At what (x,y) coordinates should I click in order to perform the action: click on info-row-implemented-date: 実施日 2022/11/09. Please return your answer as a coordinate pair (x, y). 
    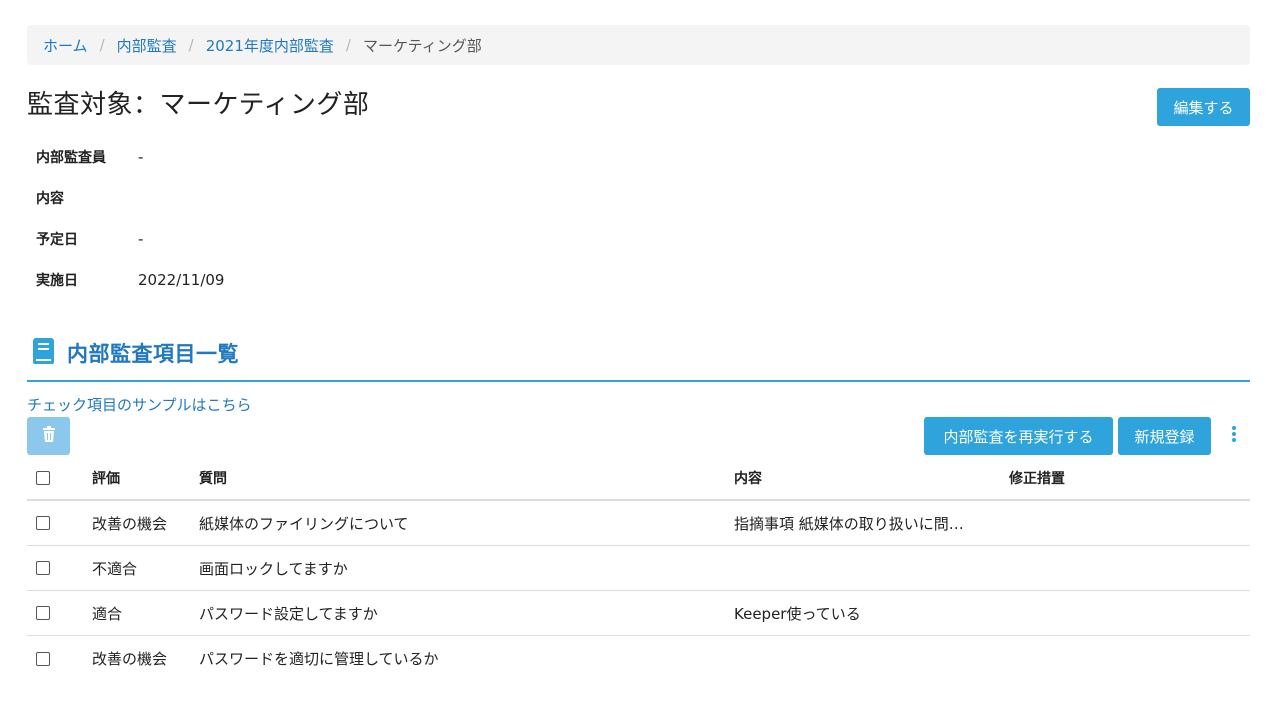
    Looking at the image, I should click on (130, 279).